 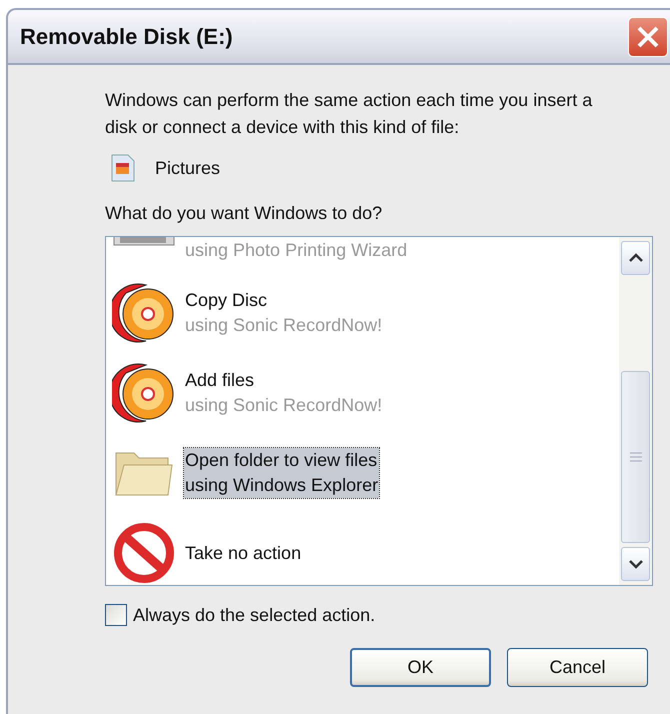 What do you see at coordinates (116, 615) in the screenshot?
I see `checkbox` at bounding box center [116, 615].